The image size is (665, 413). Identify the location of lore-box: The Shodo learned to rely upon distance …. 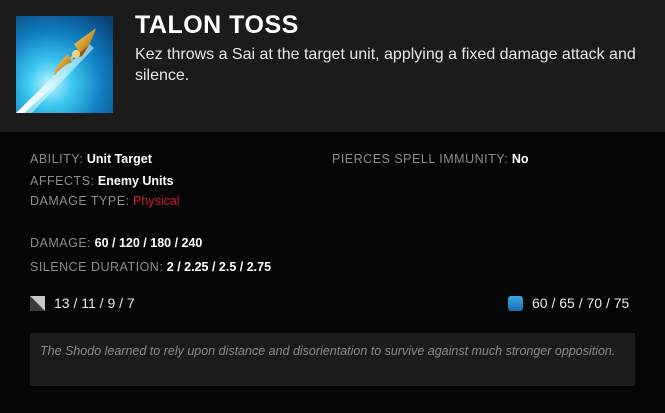
(332, 359).